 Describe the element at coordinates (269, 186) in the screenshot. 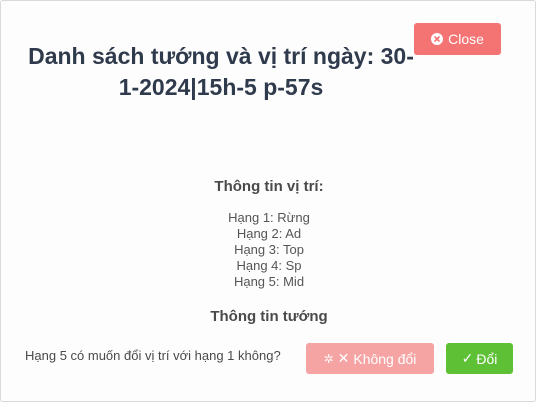

I see `position-info-heading: Thông tin vị trí:` at that location.